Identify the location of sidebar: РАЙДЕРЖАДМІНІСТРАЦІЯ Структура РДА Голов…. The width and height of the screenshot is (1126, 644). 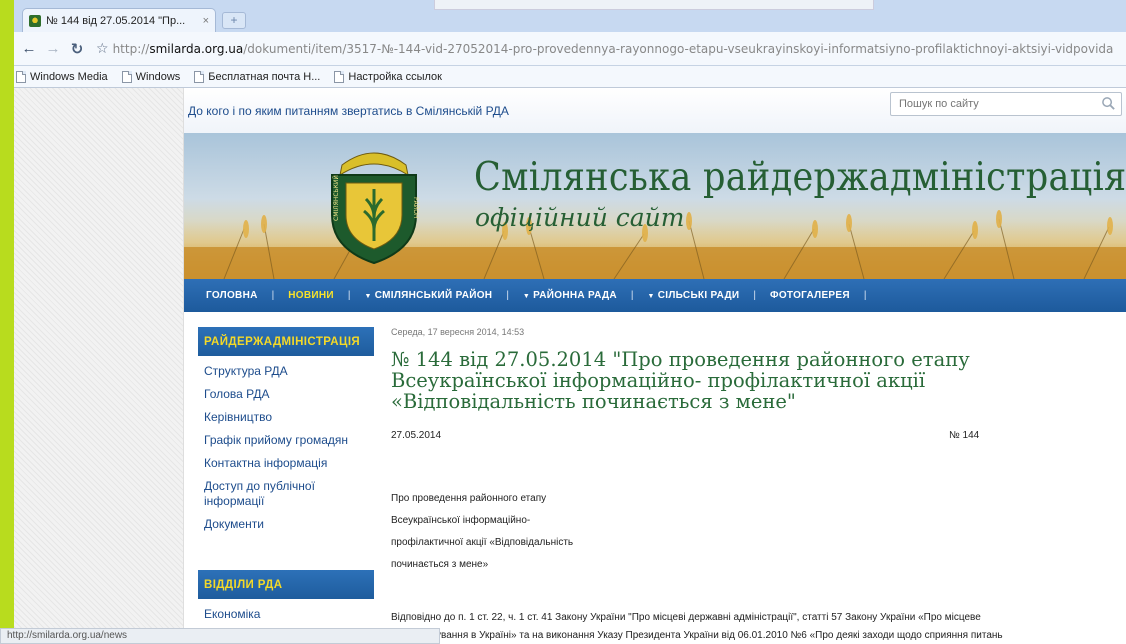
(286, 485).